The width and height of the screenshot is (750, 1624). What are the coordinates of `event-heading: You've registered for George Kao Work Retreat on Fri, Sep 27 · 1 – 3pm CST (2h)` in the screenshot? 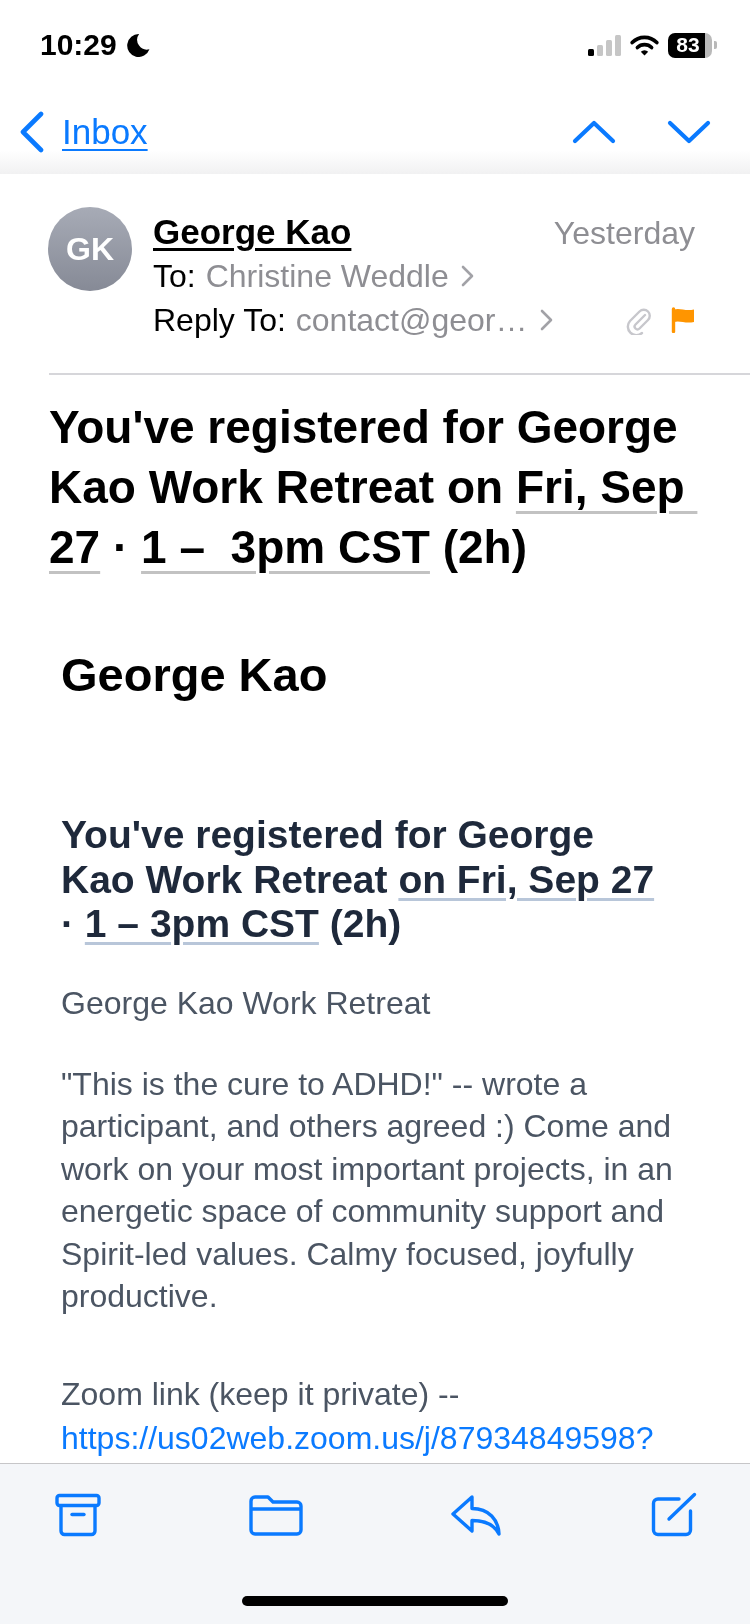 It's located at (358, 880).